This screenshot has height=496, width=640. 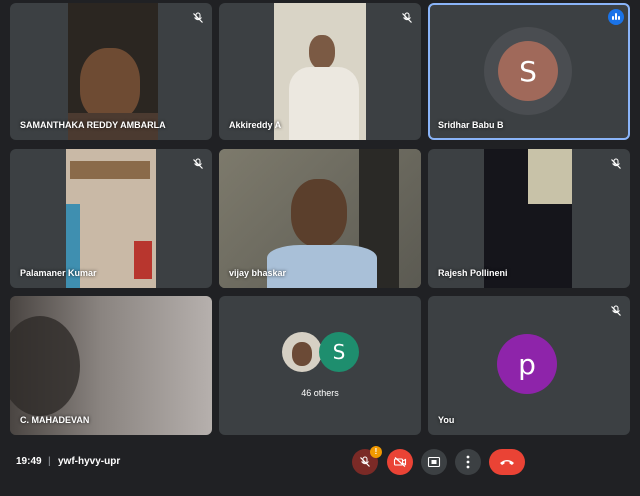 What do you see at coordinates (616, 17) in the screenshot?
I see `speaking-indicator-icon` at bounding box center [616, 17].